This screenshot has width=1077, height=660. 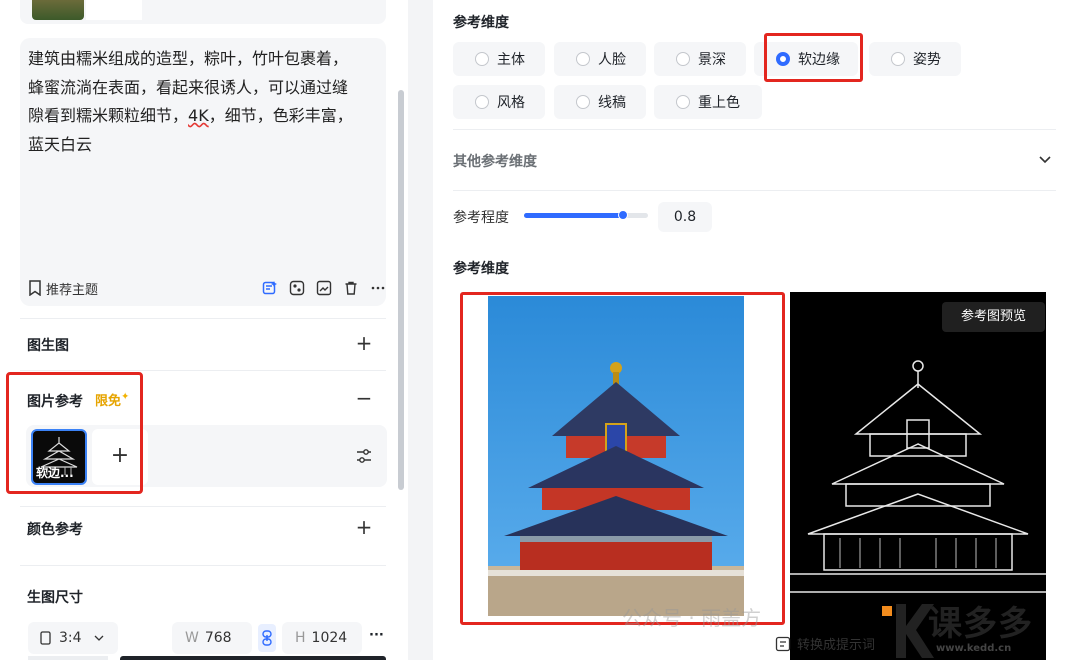 I want to click on width-label: W, so click(x=192, y=638).